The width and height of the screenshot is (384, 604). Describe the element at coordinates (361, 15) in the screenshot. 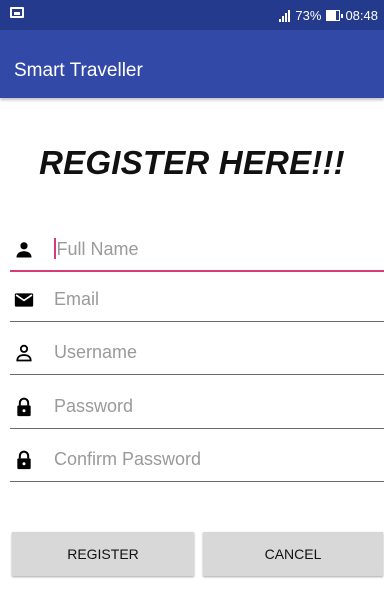

I see `clock: 08:48` at that location.